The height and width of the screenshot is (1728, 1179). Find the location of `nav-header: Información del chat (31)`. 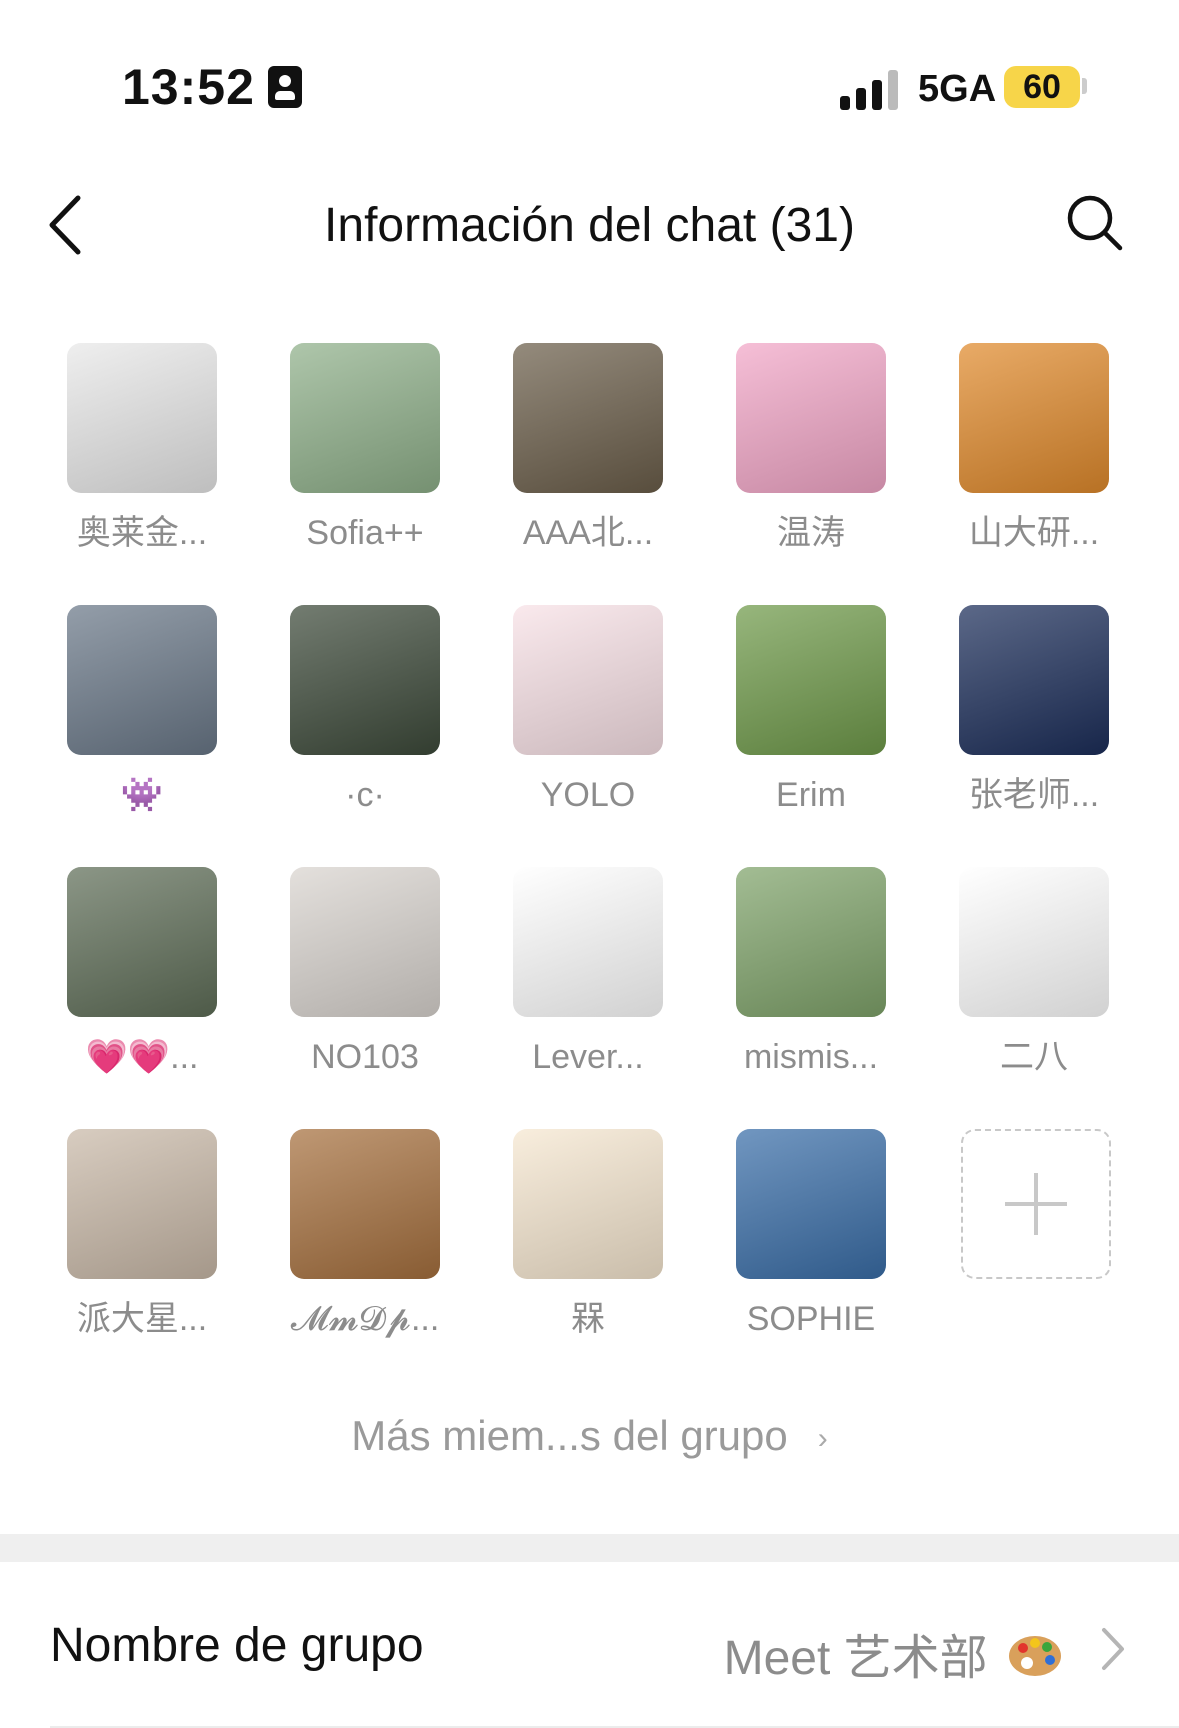

nav-header: Información del chat (31) is located at coordinates (589, 230).